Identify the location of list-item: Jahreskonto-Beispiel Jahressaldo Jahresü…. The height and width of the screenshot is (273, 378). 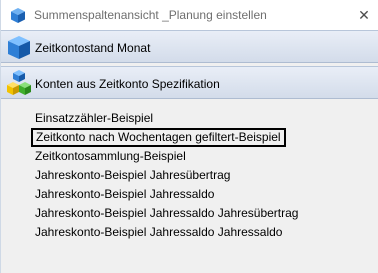
(166, 213).